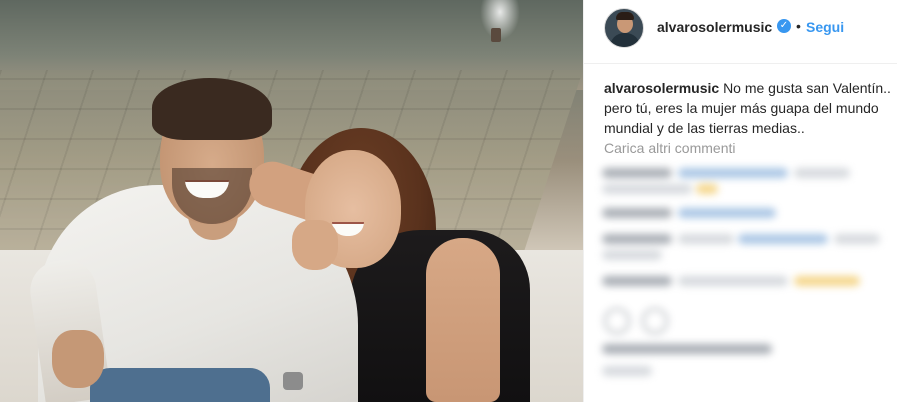 The height and width of the screenshot is (402, 897). I want to click on avatar-body, so click(625, 40).